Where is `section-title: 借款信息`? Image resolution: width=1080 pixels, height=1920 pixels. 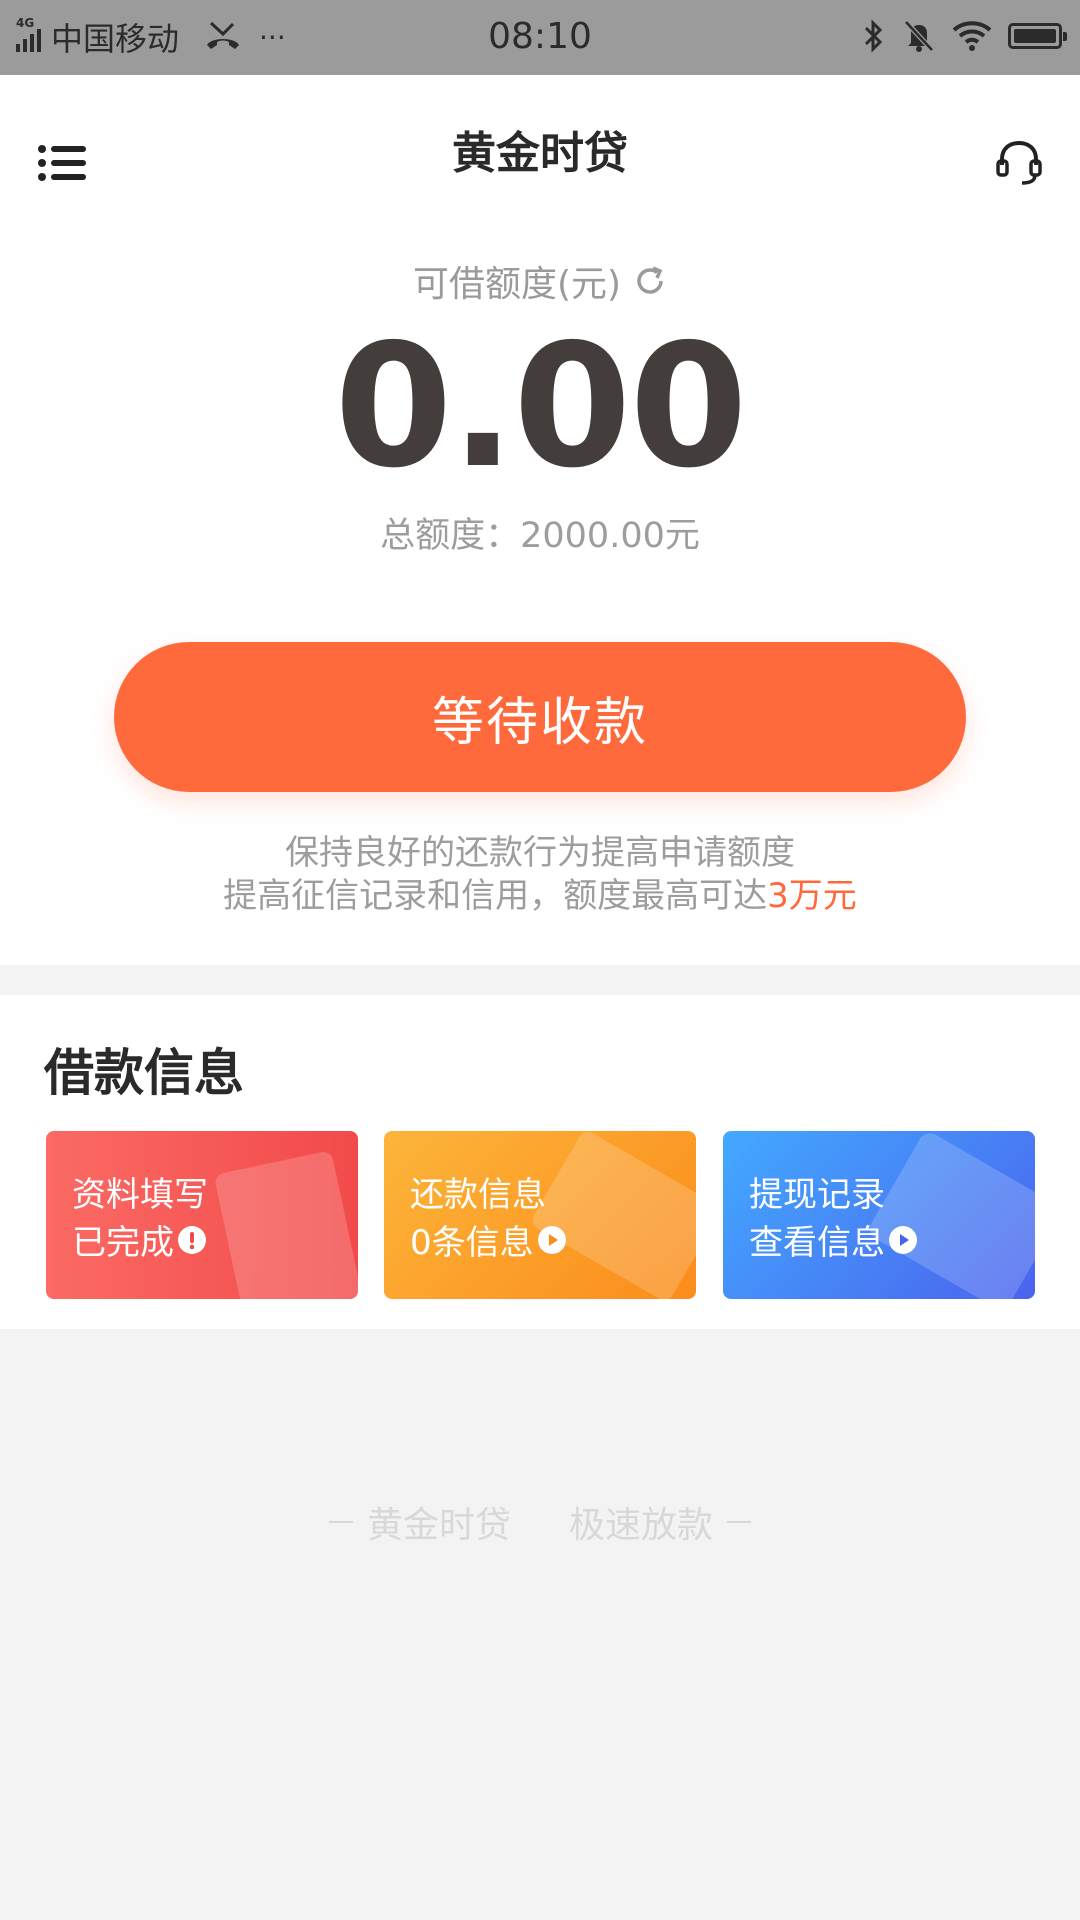
section-title: 借款信息 is located at coordinates (144, 1073).